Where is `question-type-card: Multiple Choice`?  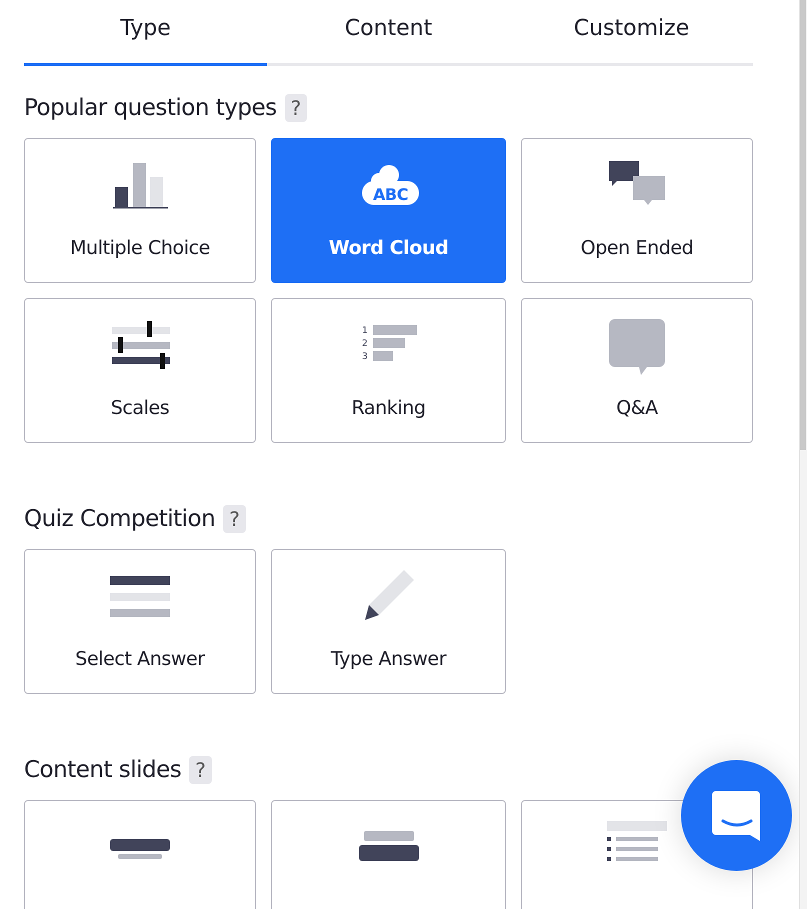 question-type-card: Multiple Choice is located at coordinates (140, 210).